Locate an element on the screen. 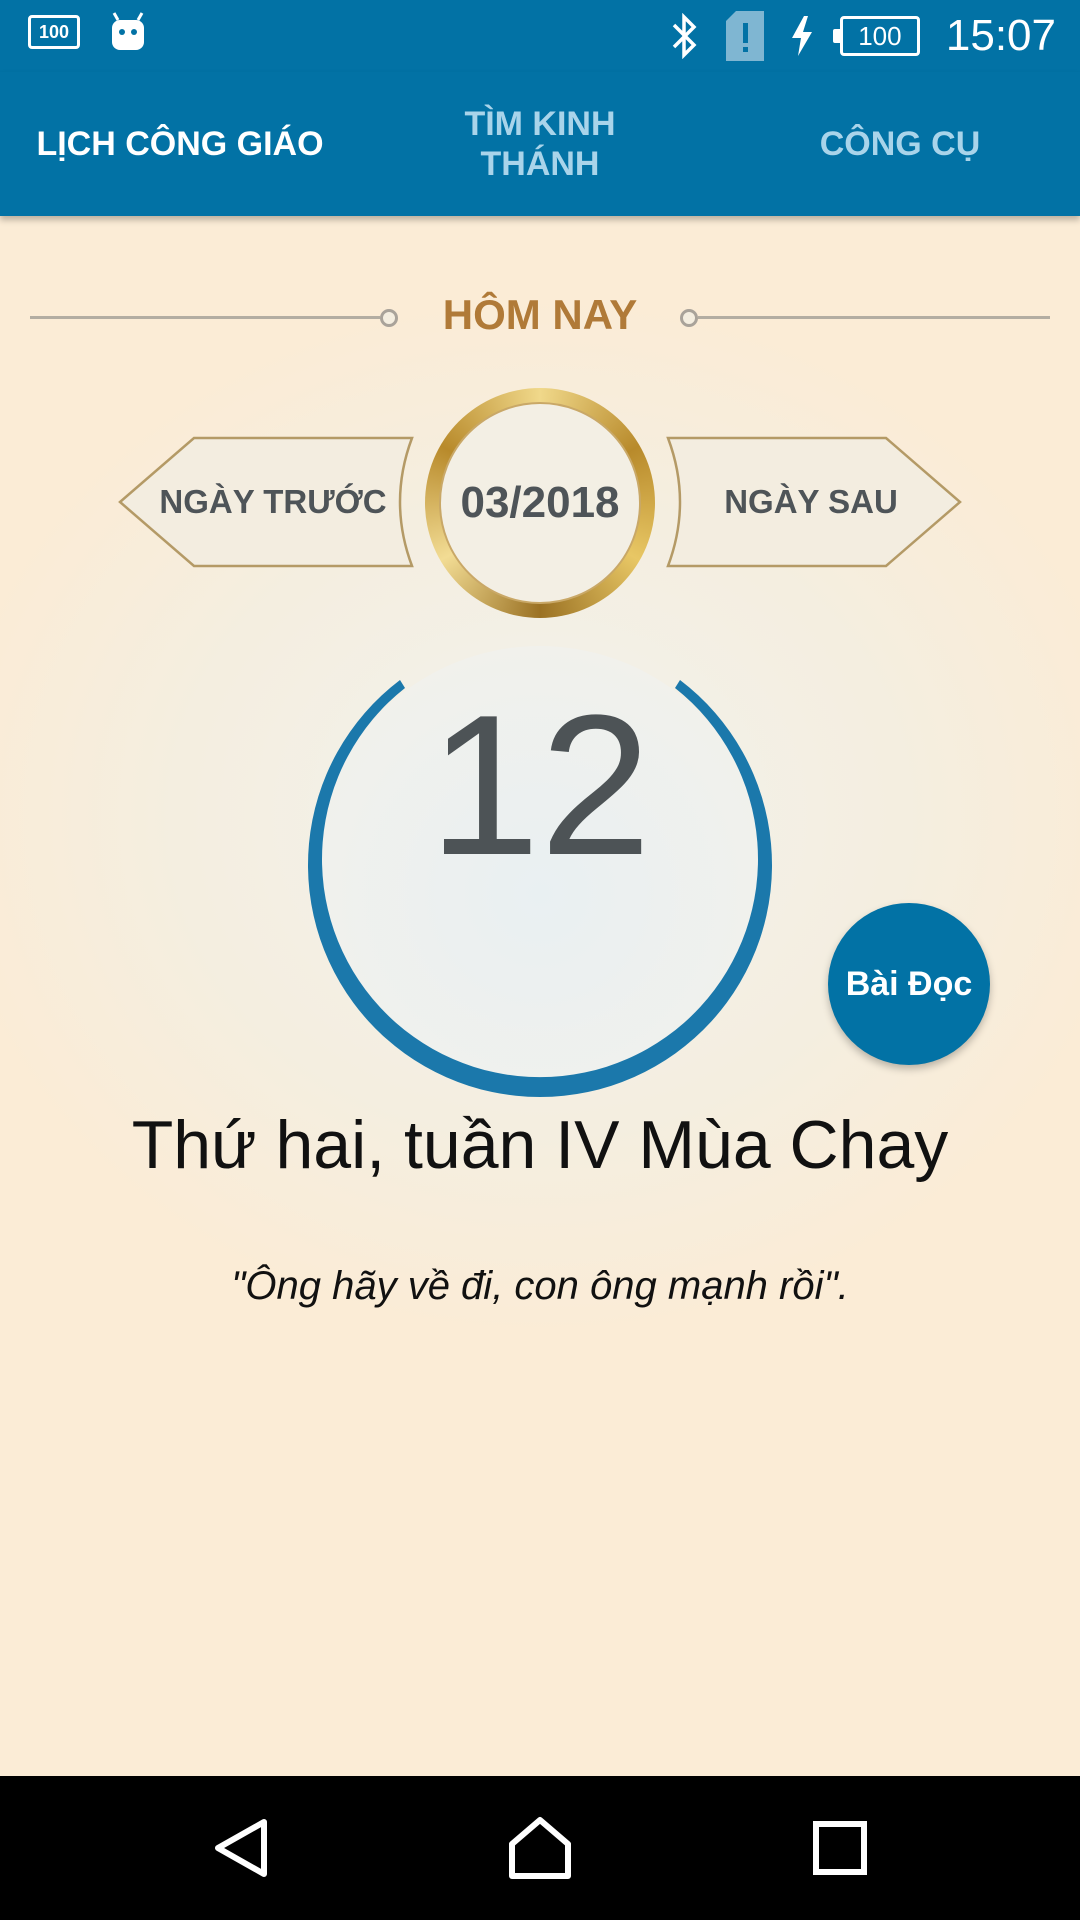 The height and width of the screenshot is (1920, 1080). gospel-quote: "Ông hãy về đi, con ông mạnh rồi". is located at coordinates (540, 1286).